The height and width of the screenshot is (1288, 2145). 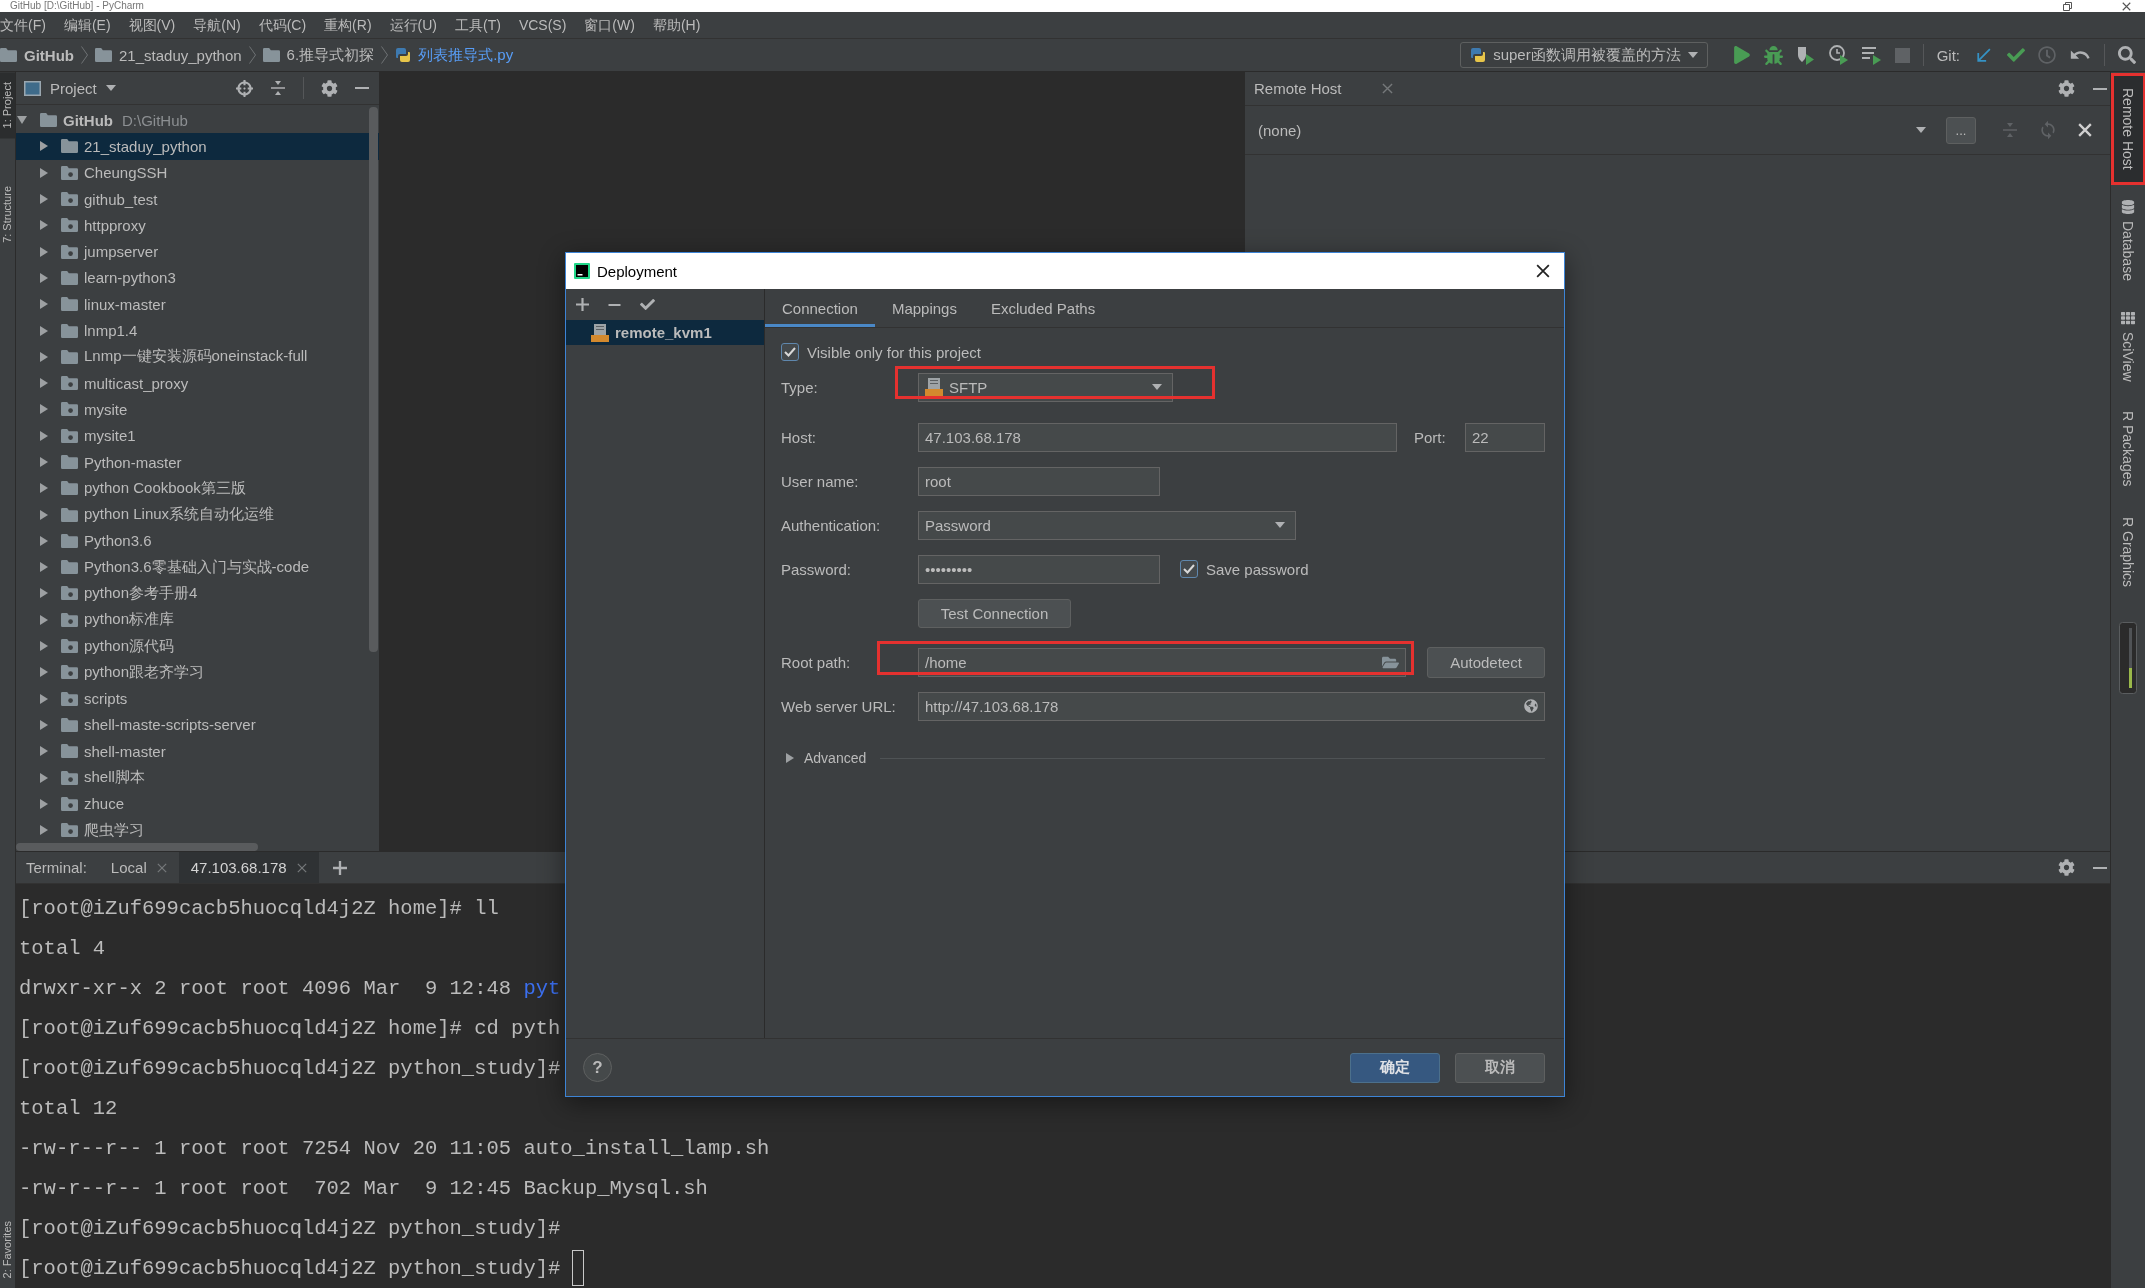 What do you see at coordinates (1871, 55) in the screenshot?
I see `concurrency-icon` at bounding box center [1871, 55].